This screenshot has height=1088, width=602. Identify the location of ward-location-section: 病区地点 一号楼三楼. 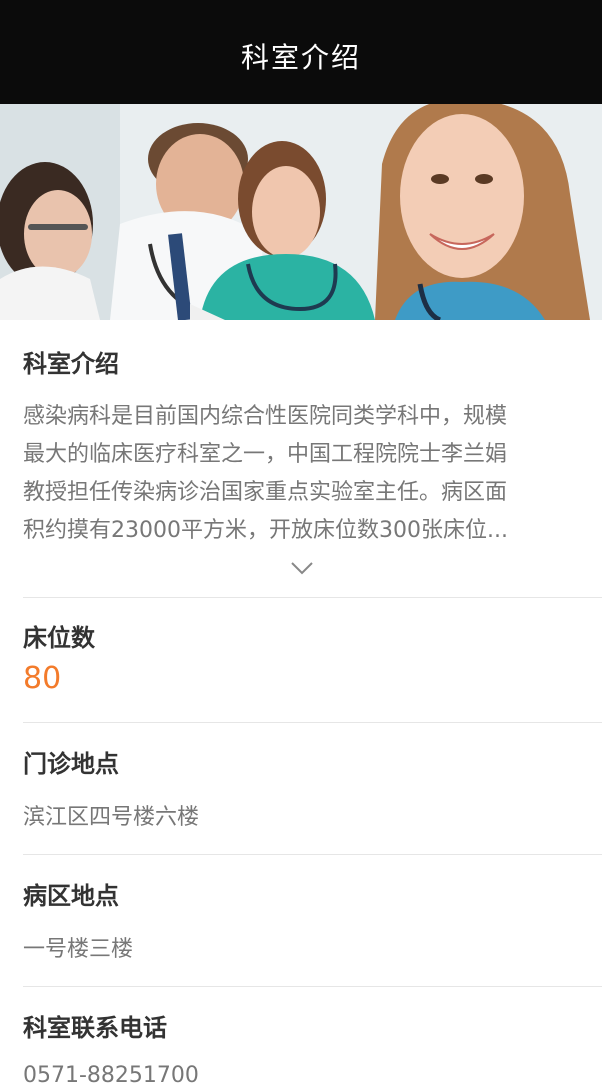
(312, 919).